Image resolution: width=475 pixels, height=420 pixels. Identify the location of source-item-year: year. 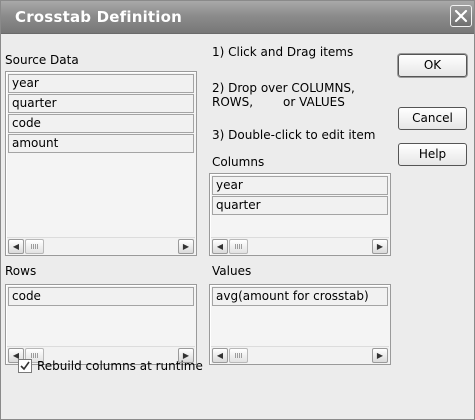
(101, 83).